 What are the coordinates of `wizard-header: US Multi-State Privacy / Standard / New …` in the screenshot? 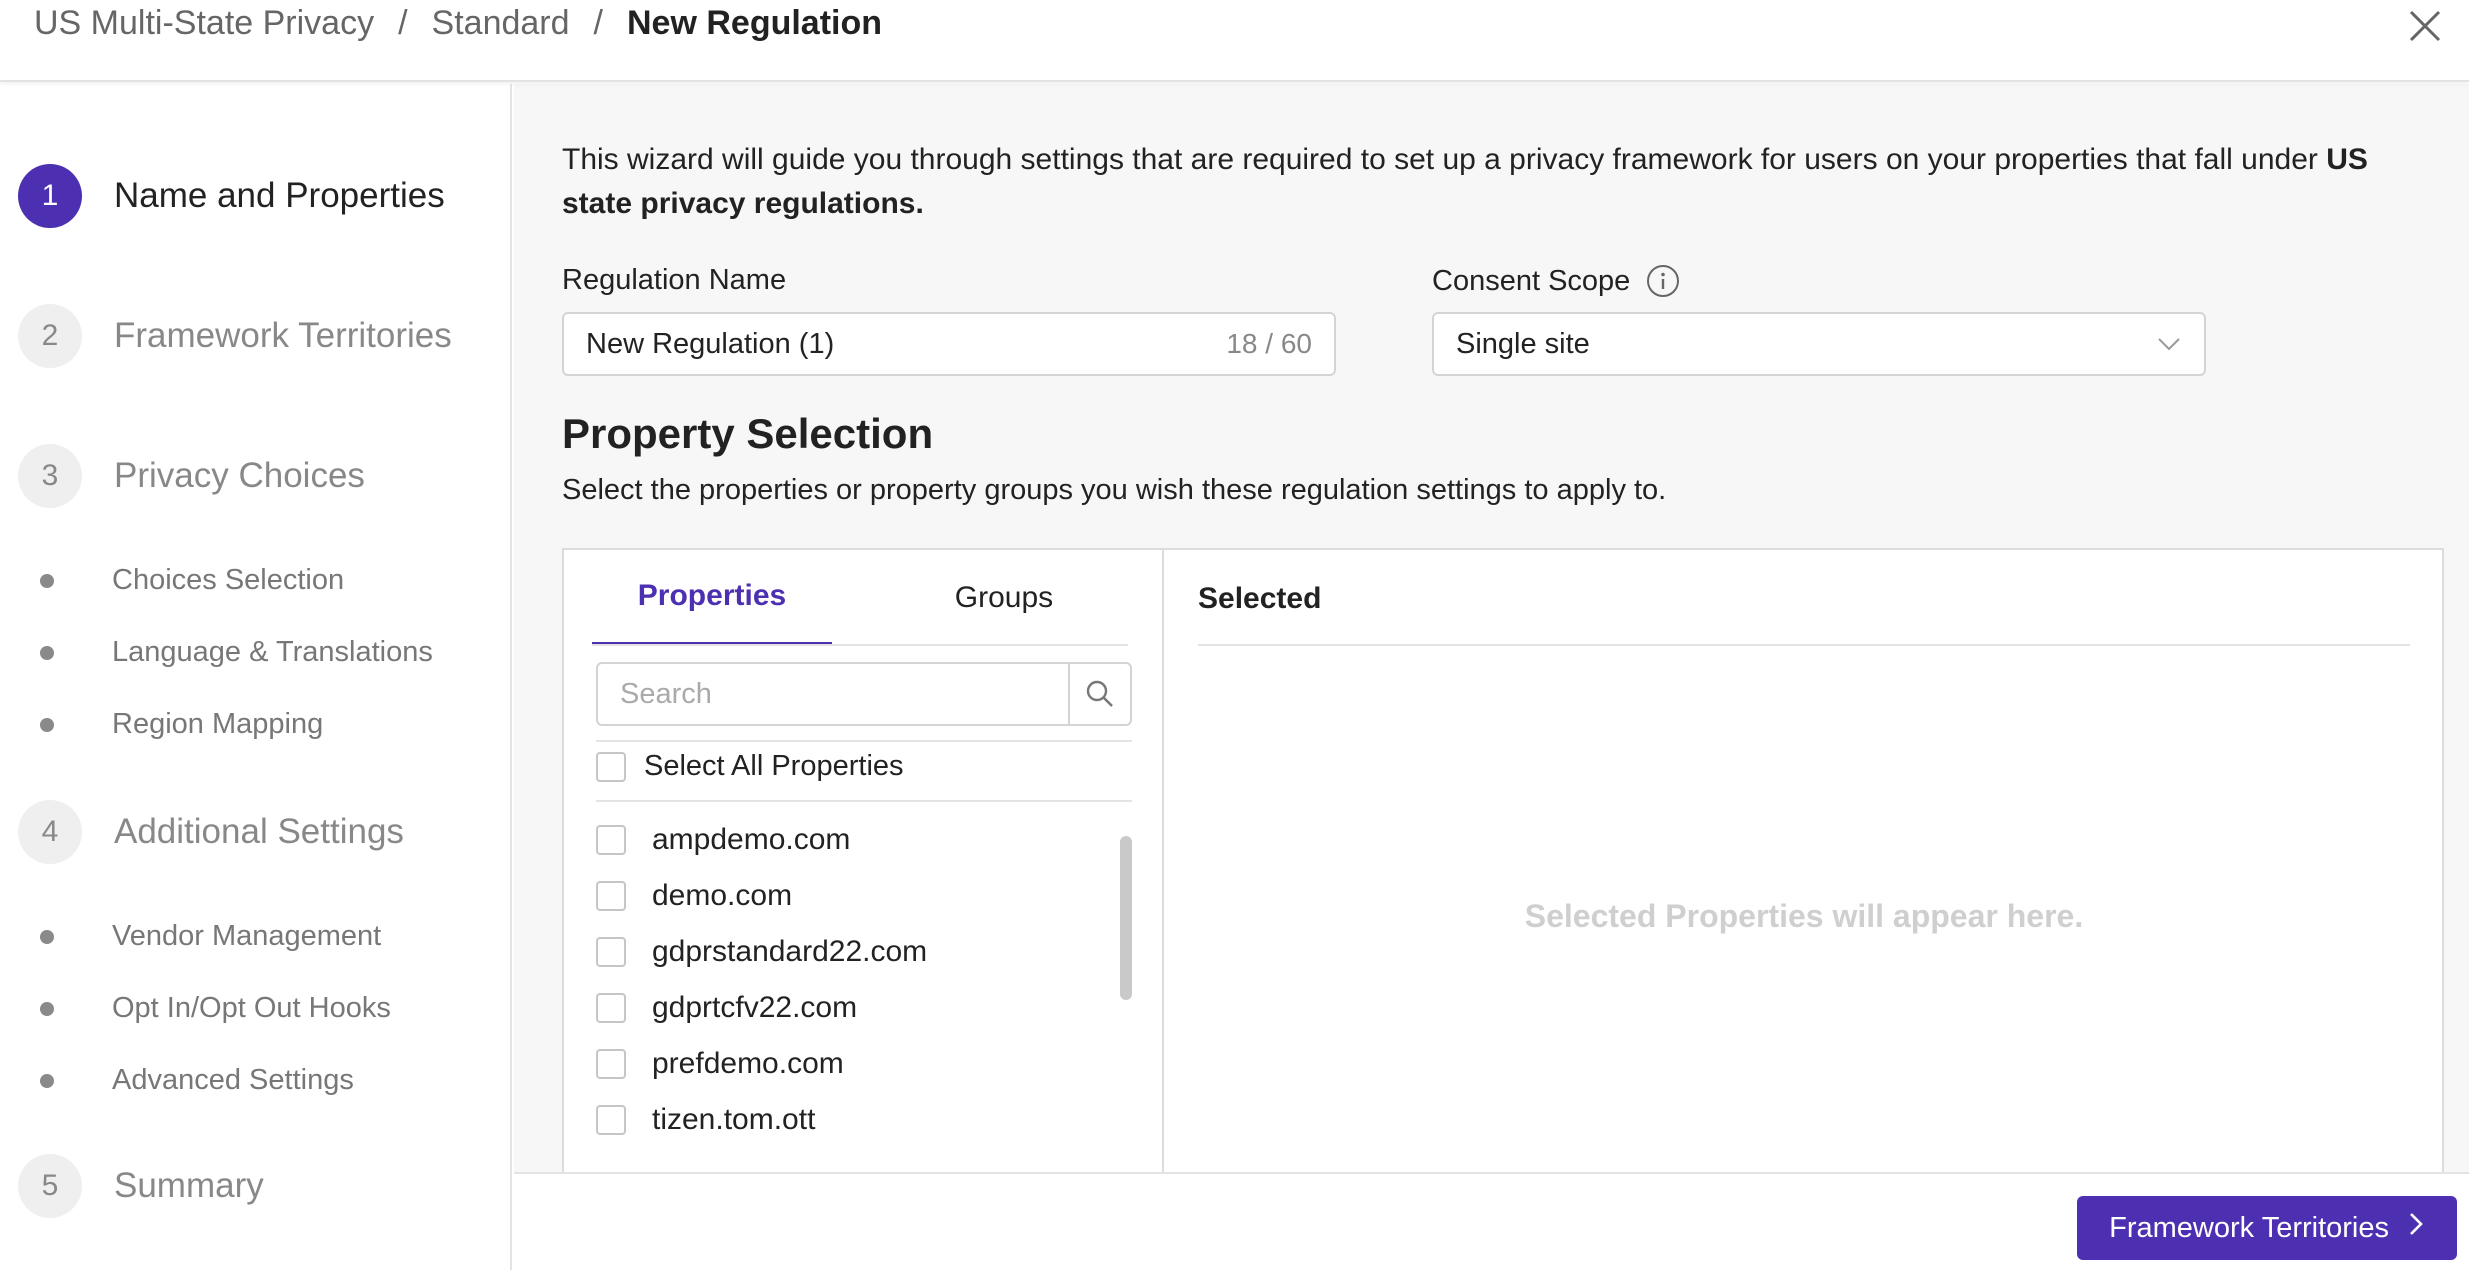 It's located at (1234, 41).